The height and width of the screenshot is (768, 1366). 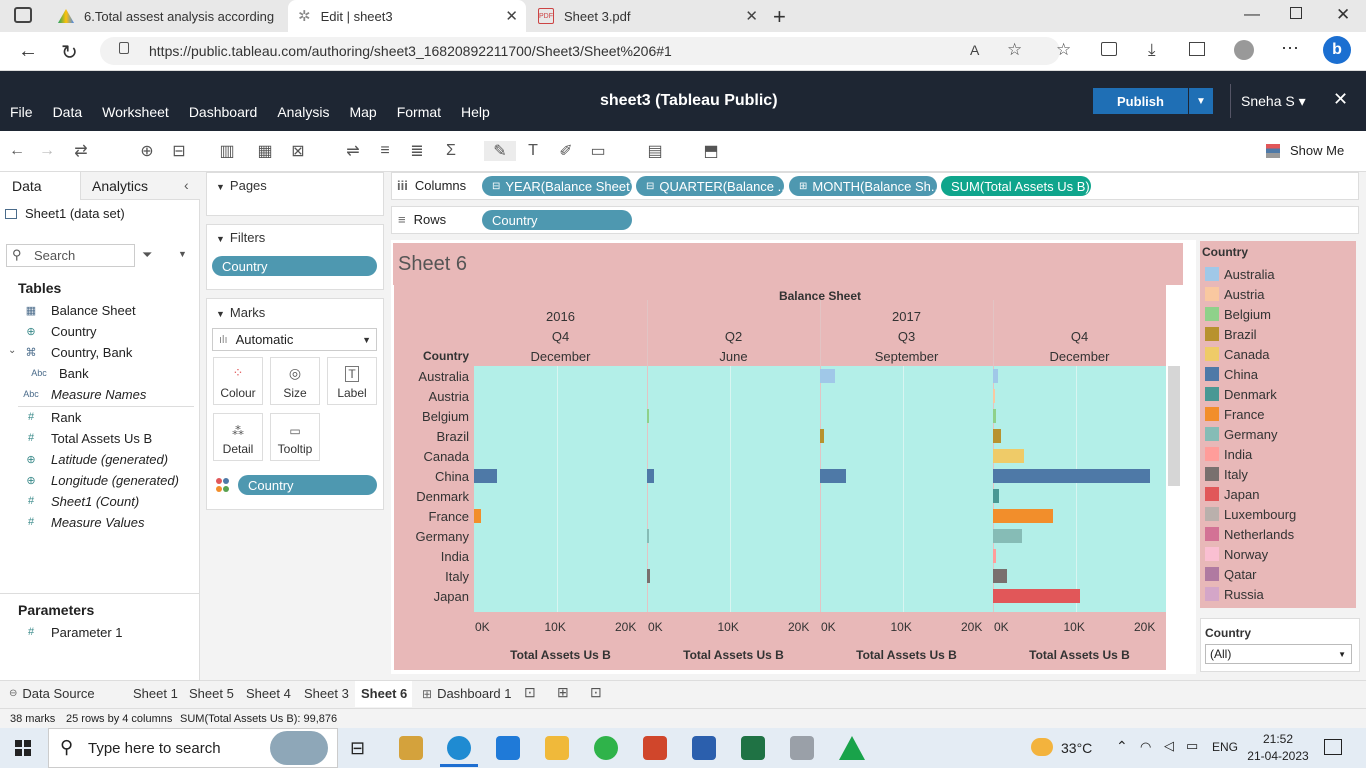 I want to click on tray-chevron-icon: ⌃, so click(x=1122, y=746).